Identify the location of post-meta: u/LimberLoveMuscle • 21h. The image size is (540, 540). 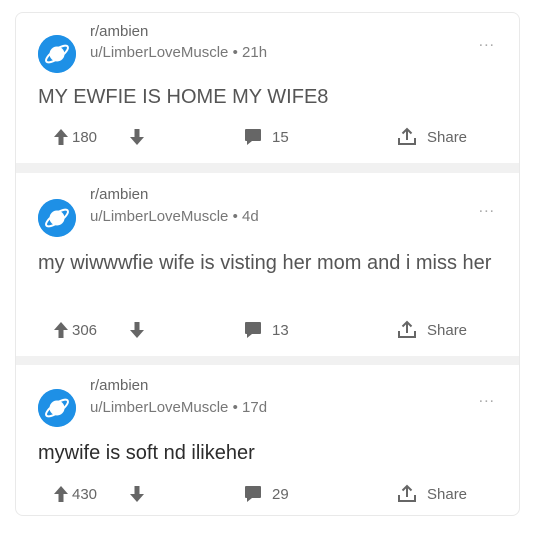
(178, 52).